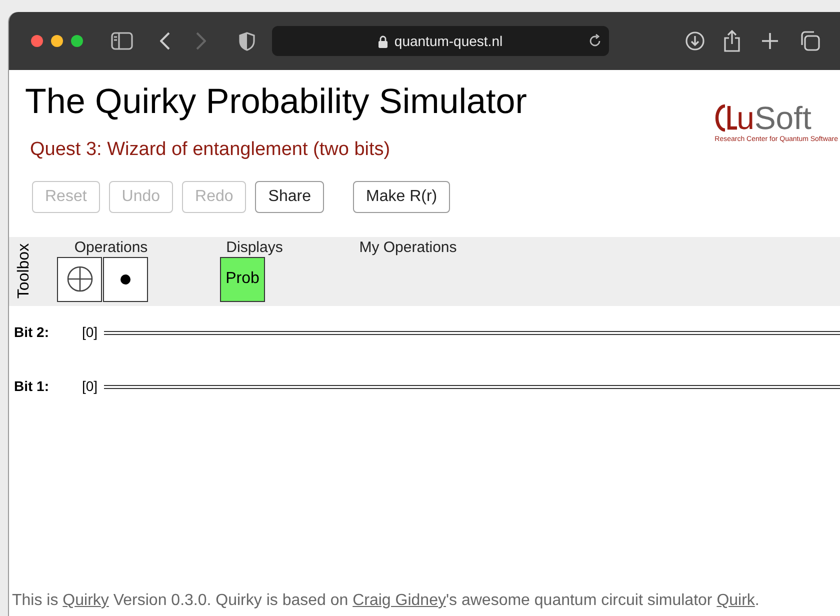  Describe the element at coordinates (725, 118) in the screenshot. I see `logo-mark-icon` at that location.